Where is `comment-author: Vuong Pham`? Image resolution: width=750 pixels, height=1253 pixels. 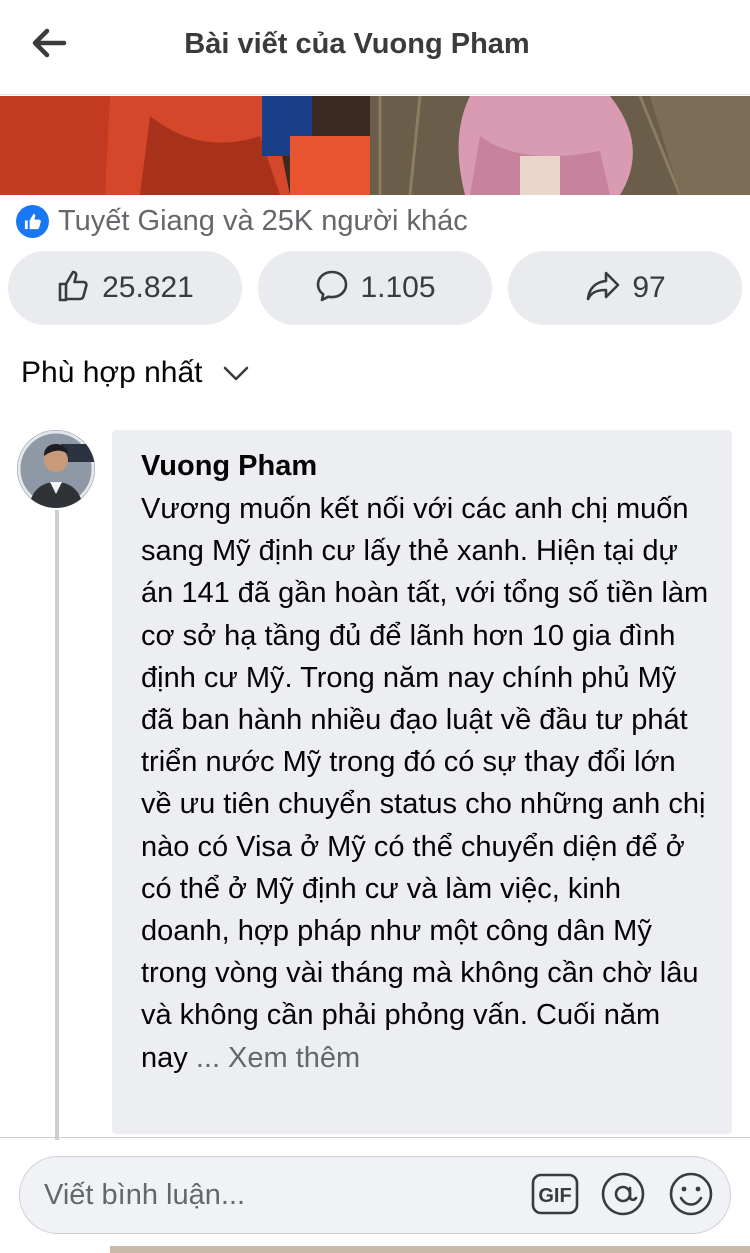
comment-author: Vuong Pham is located at coordinates (426, 466).